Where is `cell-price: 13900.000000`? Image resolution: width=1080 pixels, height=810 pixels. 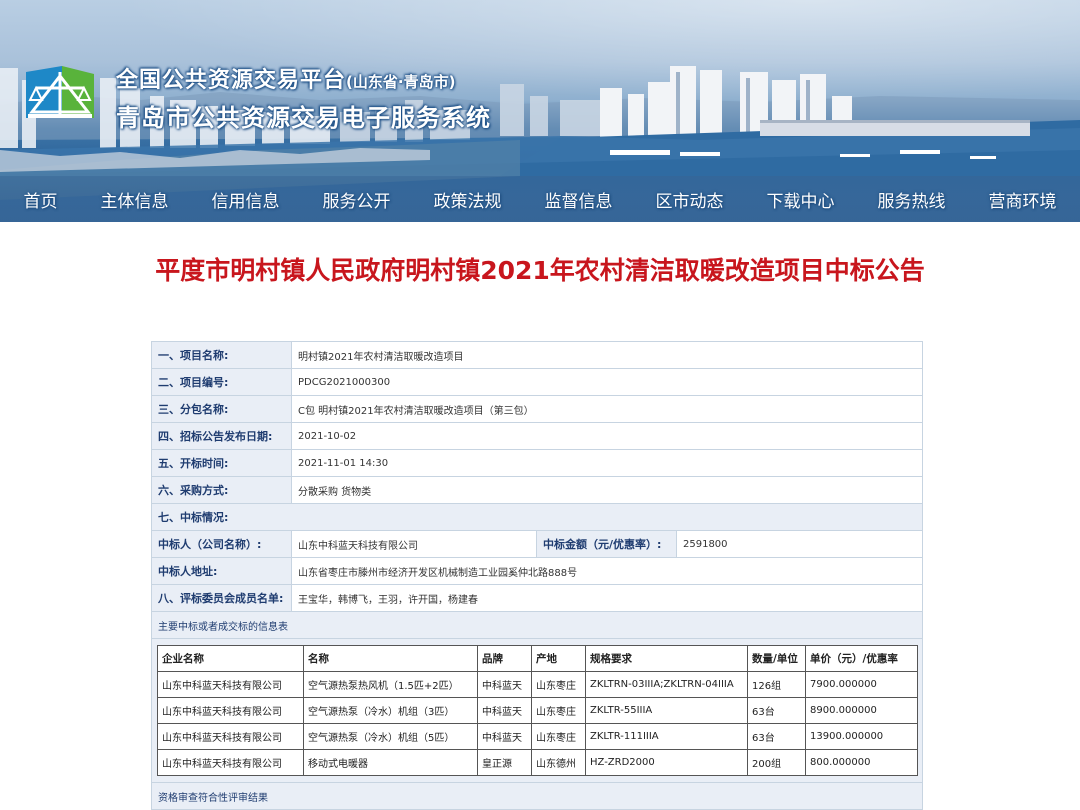 cell-price: 13900.000000 is located at coordinates (861, 736).